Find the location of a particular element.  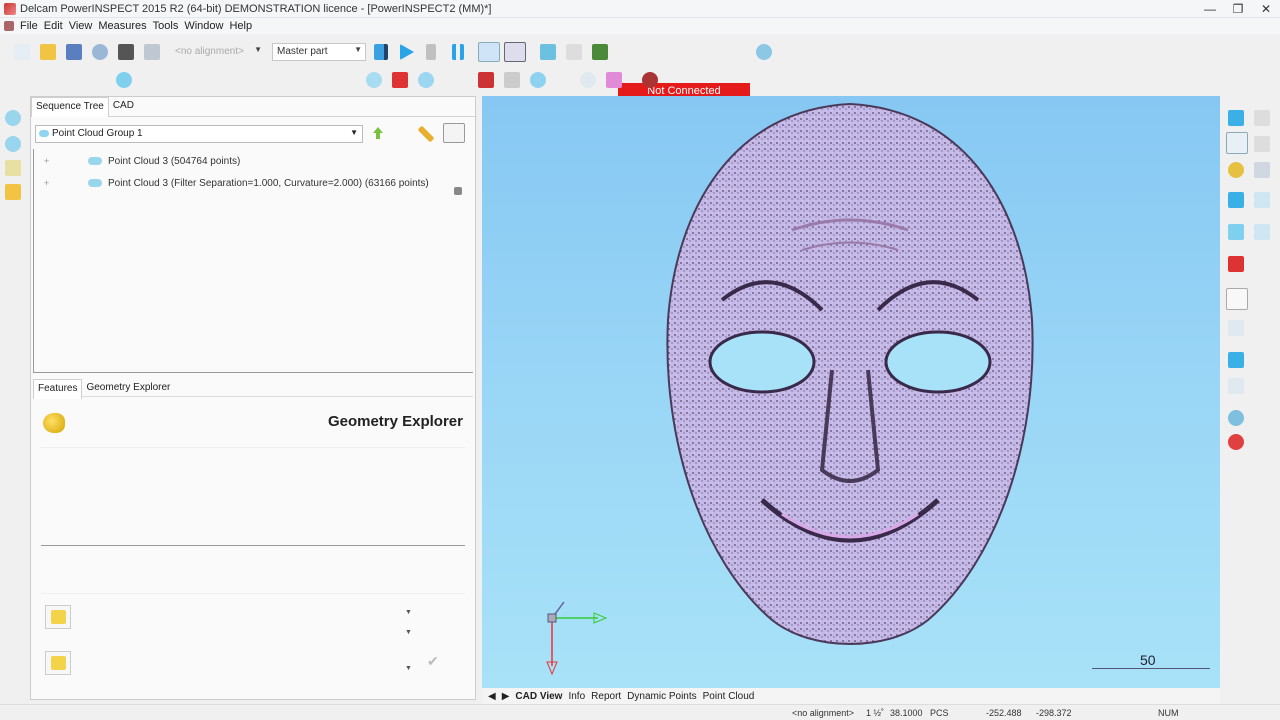

step-icon is located at coordinates (431, 52).